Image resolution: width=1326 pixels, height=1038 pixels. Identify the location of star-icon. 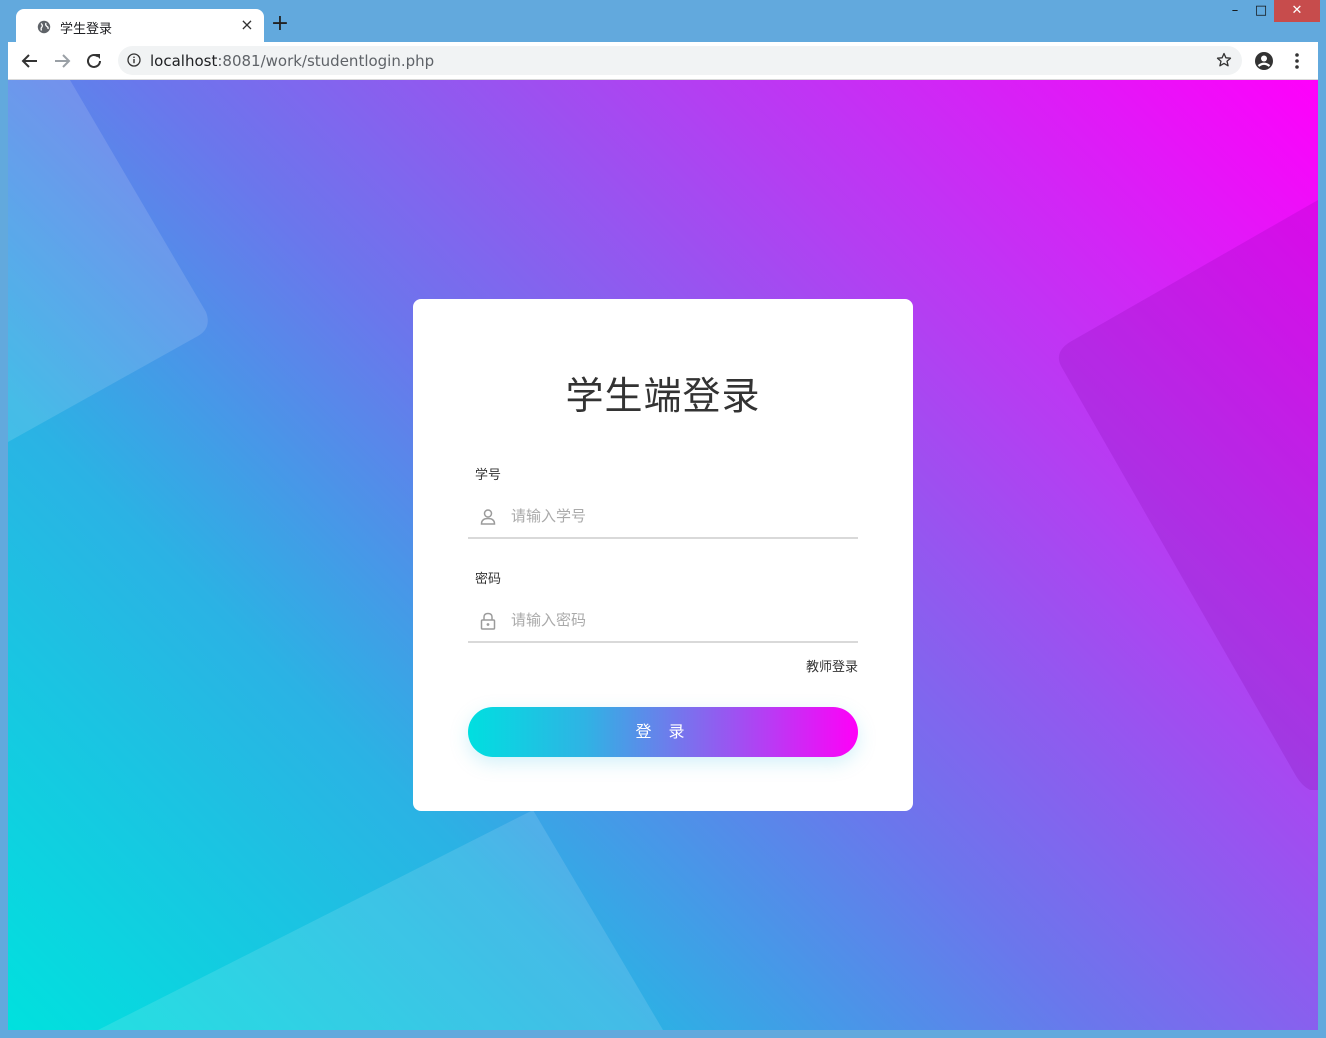
(1224, 60).